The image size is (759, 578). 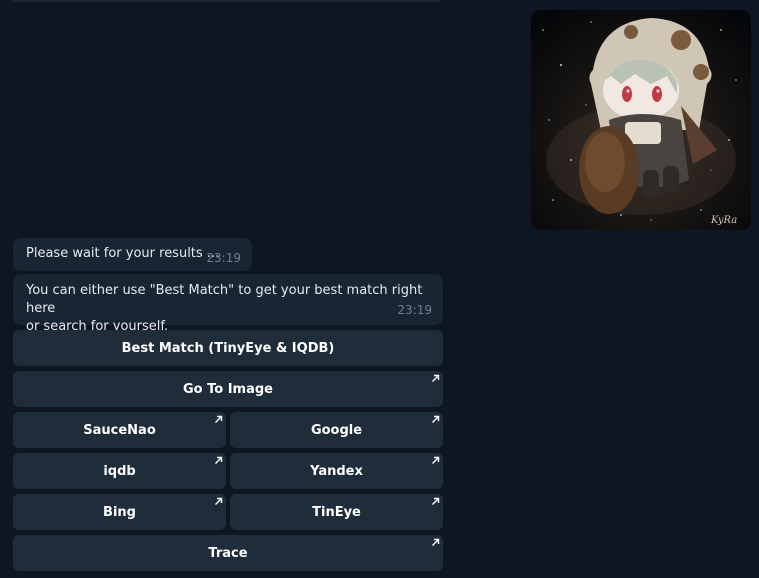 I want to click on message-bubble-wait: Please wait for your results ... 23:19, so click(x=132, y=254).